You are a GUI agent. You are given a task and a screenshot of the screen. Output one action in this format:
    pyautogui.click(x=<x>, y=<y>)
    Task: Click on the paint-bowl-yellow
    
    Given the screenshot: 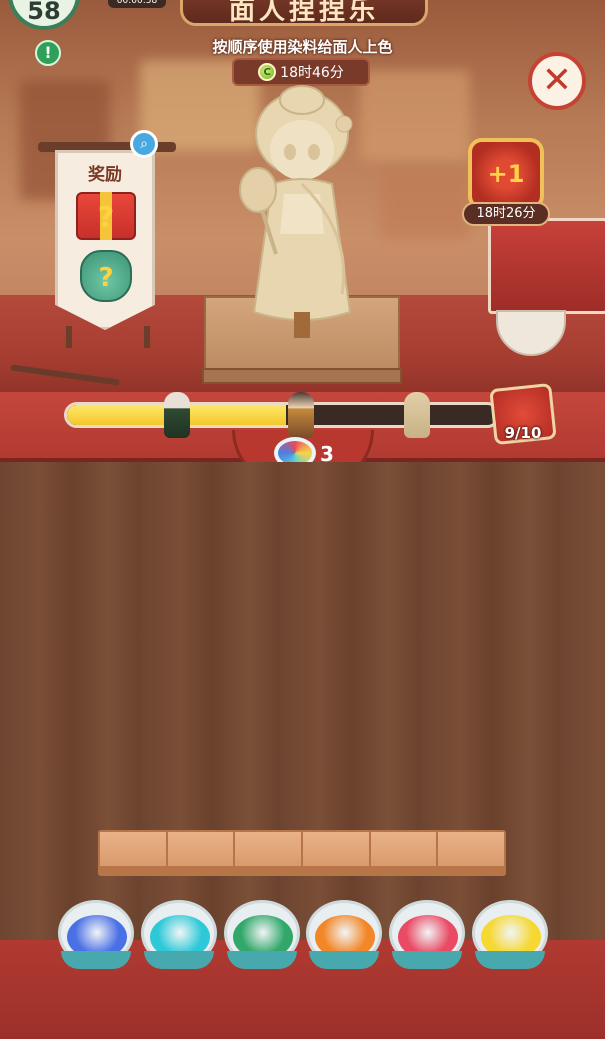 What is the action you would take?
    pyautogui.click(x=509, y=934)
    